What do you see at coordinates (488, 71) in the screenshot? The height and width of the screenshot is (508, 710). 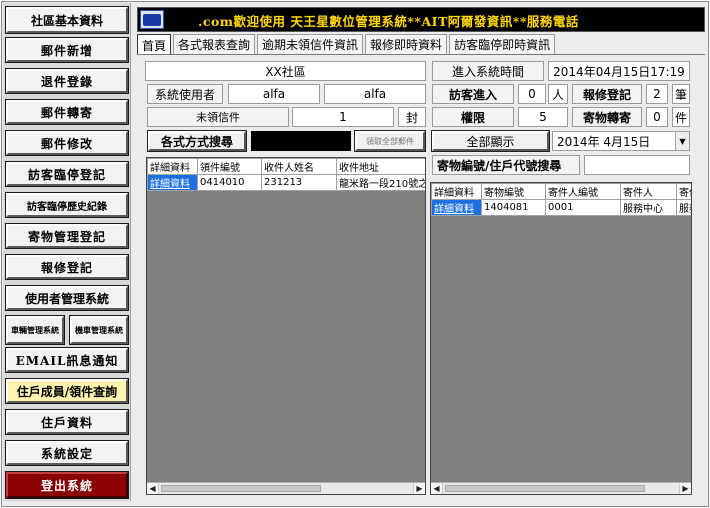 I see `login-time-label: 進入系統時間` at bounding box center [488, 71].